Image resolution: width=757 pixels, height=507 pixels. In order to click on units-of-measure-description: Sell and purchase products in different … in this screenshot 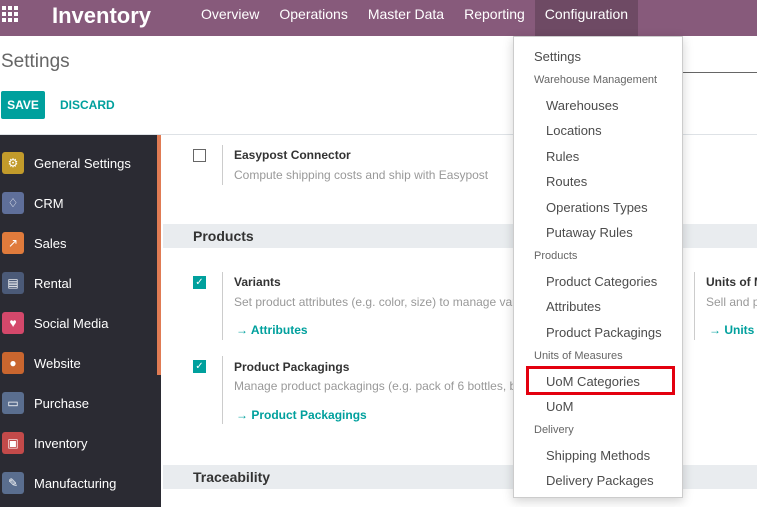, I will do `click(731, 302)`.